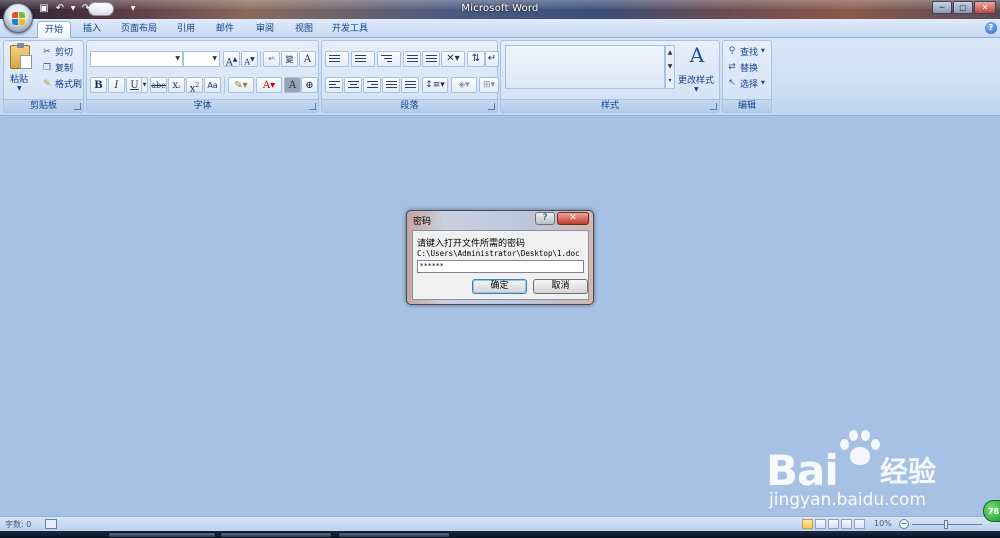 This screenshot has width=1000, height=538. I want to click on print-preview-icon: ⎙, so click(102, 9).